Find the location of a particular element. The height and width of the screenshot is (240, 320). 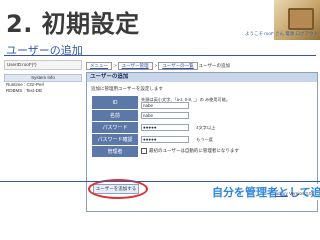

breadcrumb: メニュー > ユーザー管理 > ユーザーの一覧 ユーザーの追加 is located at coordinates (158, 66).